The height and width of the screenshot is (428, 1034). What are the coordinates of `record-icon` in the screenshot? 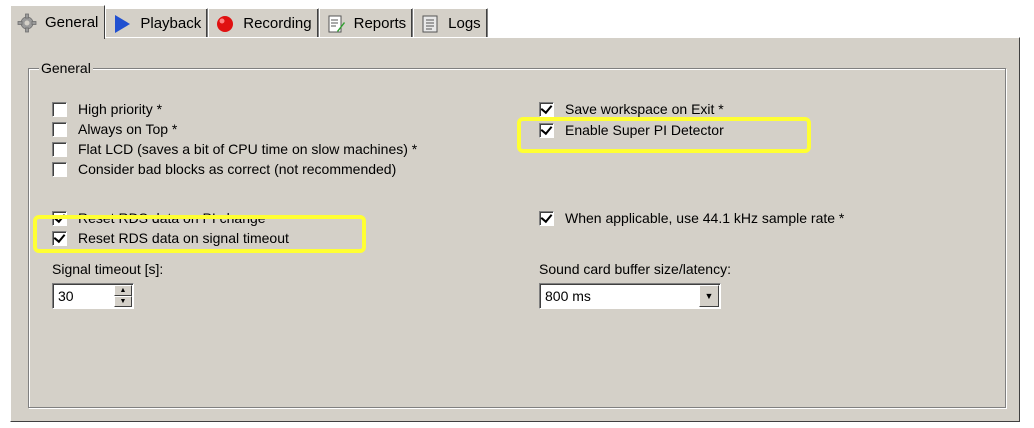 It's located at (225, 24).